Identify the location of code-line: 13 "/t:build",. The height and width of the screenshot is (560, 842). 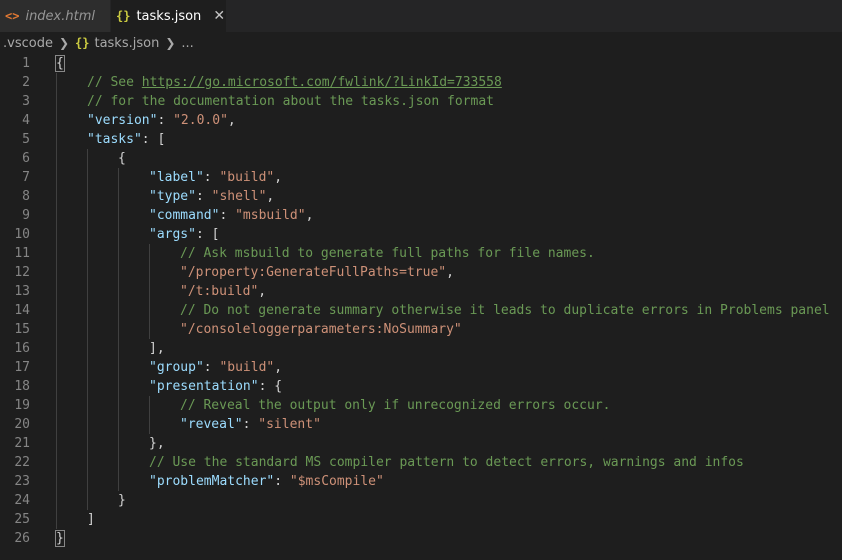
(421, 291).